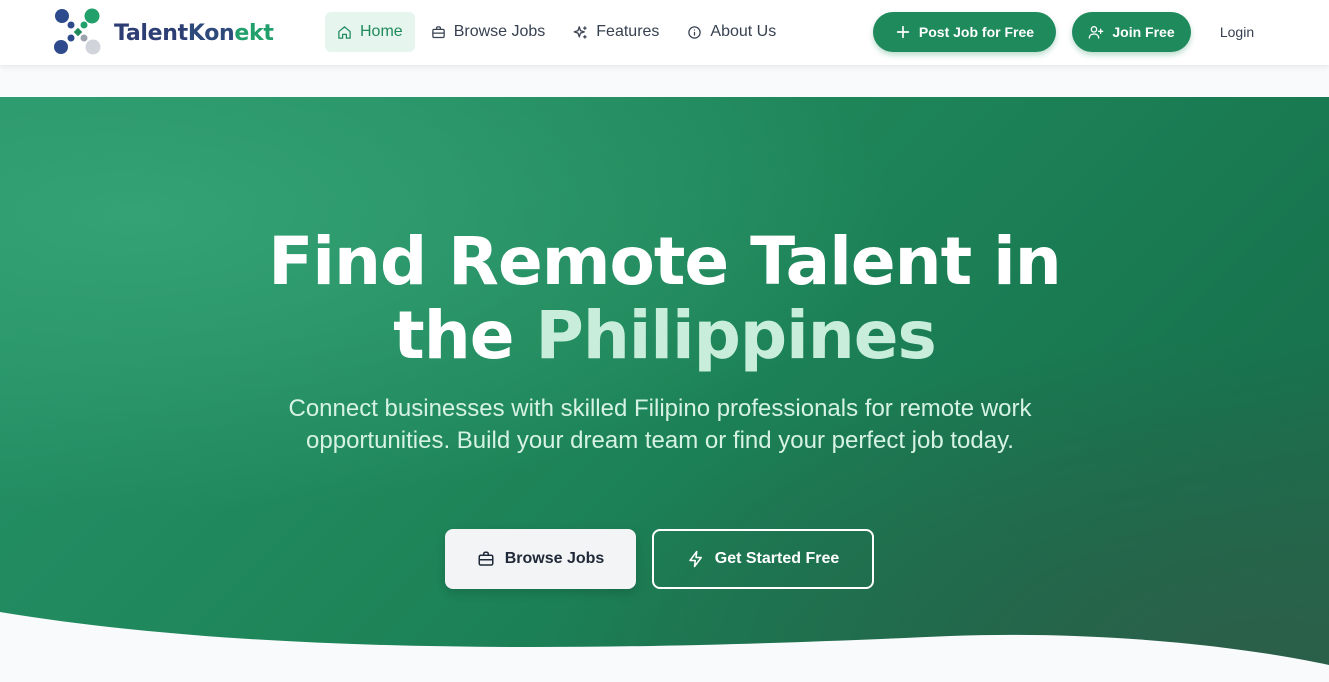  I want to click on hero-bottom-wave, so click(664, 647).